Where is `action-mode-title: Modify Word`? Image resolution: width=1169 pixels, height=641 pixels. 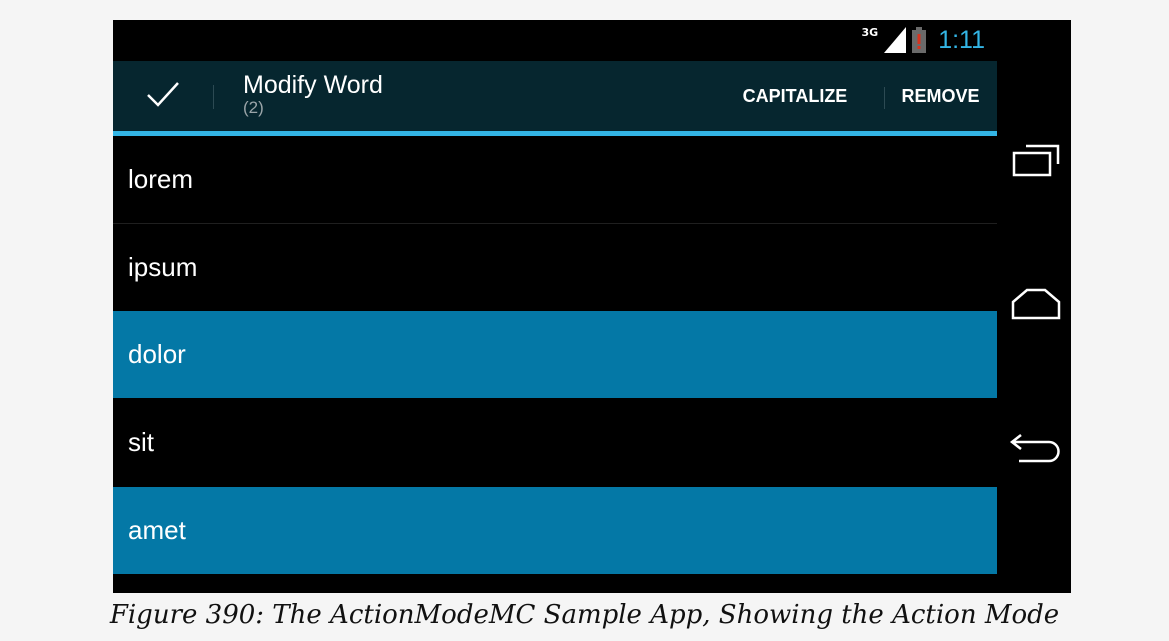 action-mode-title: Modify Word is located at coordinates (313, 85).